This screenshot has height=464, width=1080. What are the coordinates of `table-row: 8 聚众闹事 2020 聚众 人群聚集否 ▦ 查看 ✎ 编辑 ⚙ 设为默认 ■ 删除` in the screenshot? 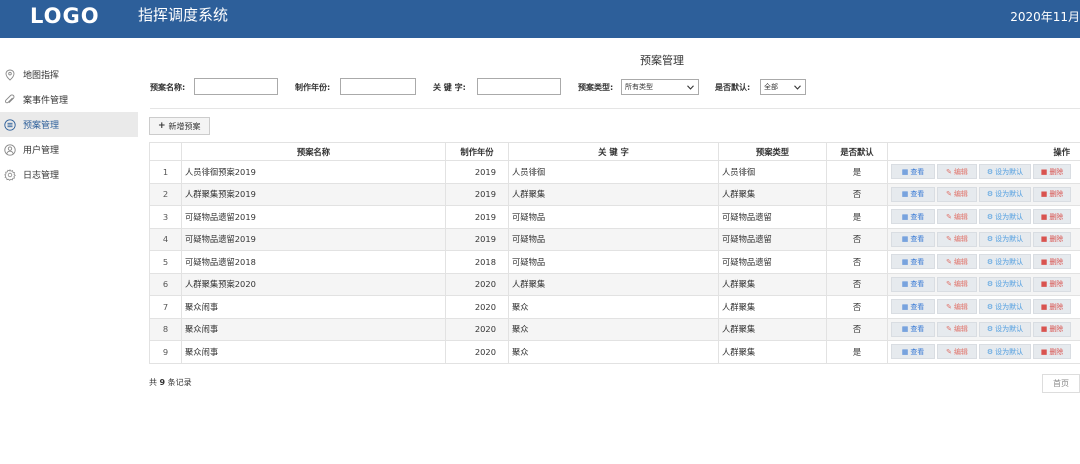 It's located at (614, 329).